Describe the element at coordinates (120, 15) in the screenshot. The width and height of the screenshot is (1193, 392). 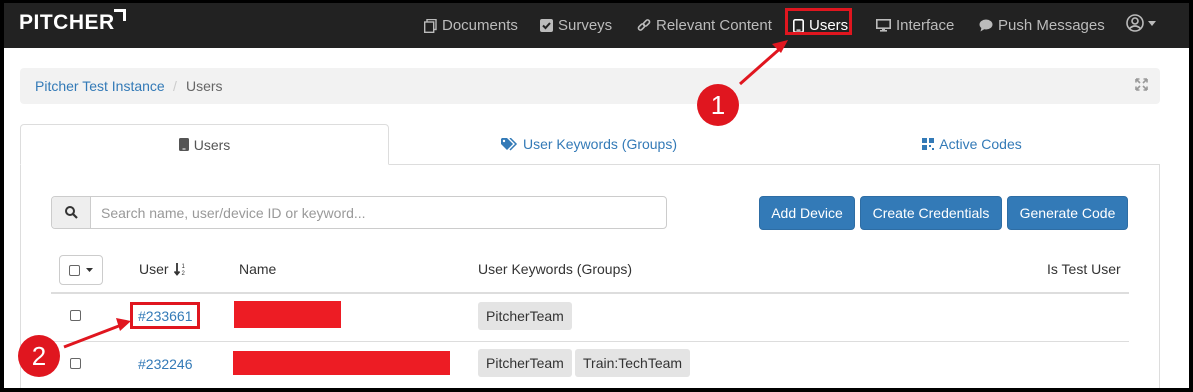
I see `brand-mark-icon` at that location.